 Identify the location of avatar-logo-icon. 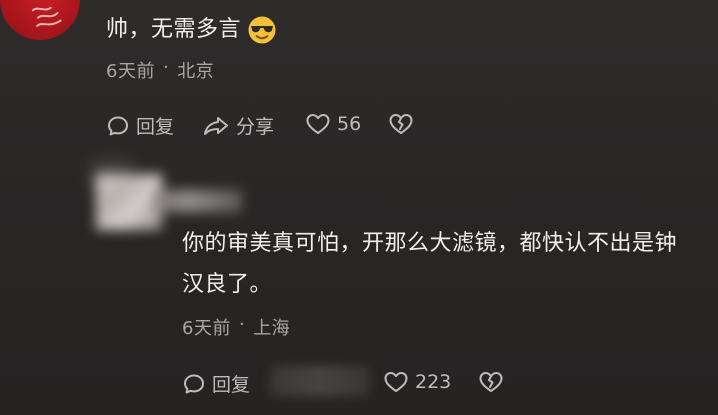
(50, 17).